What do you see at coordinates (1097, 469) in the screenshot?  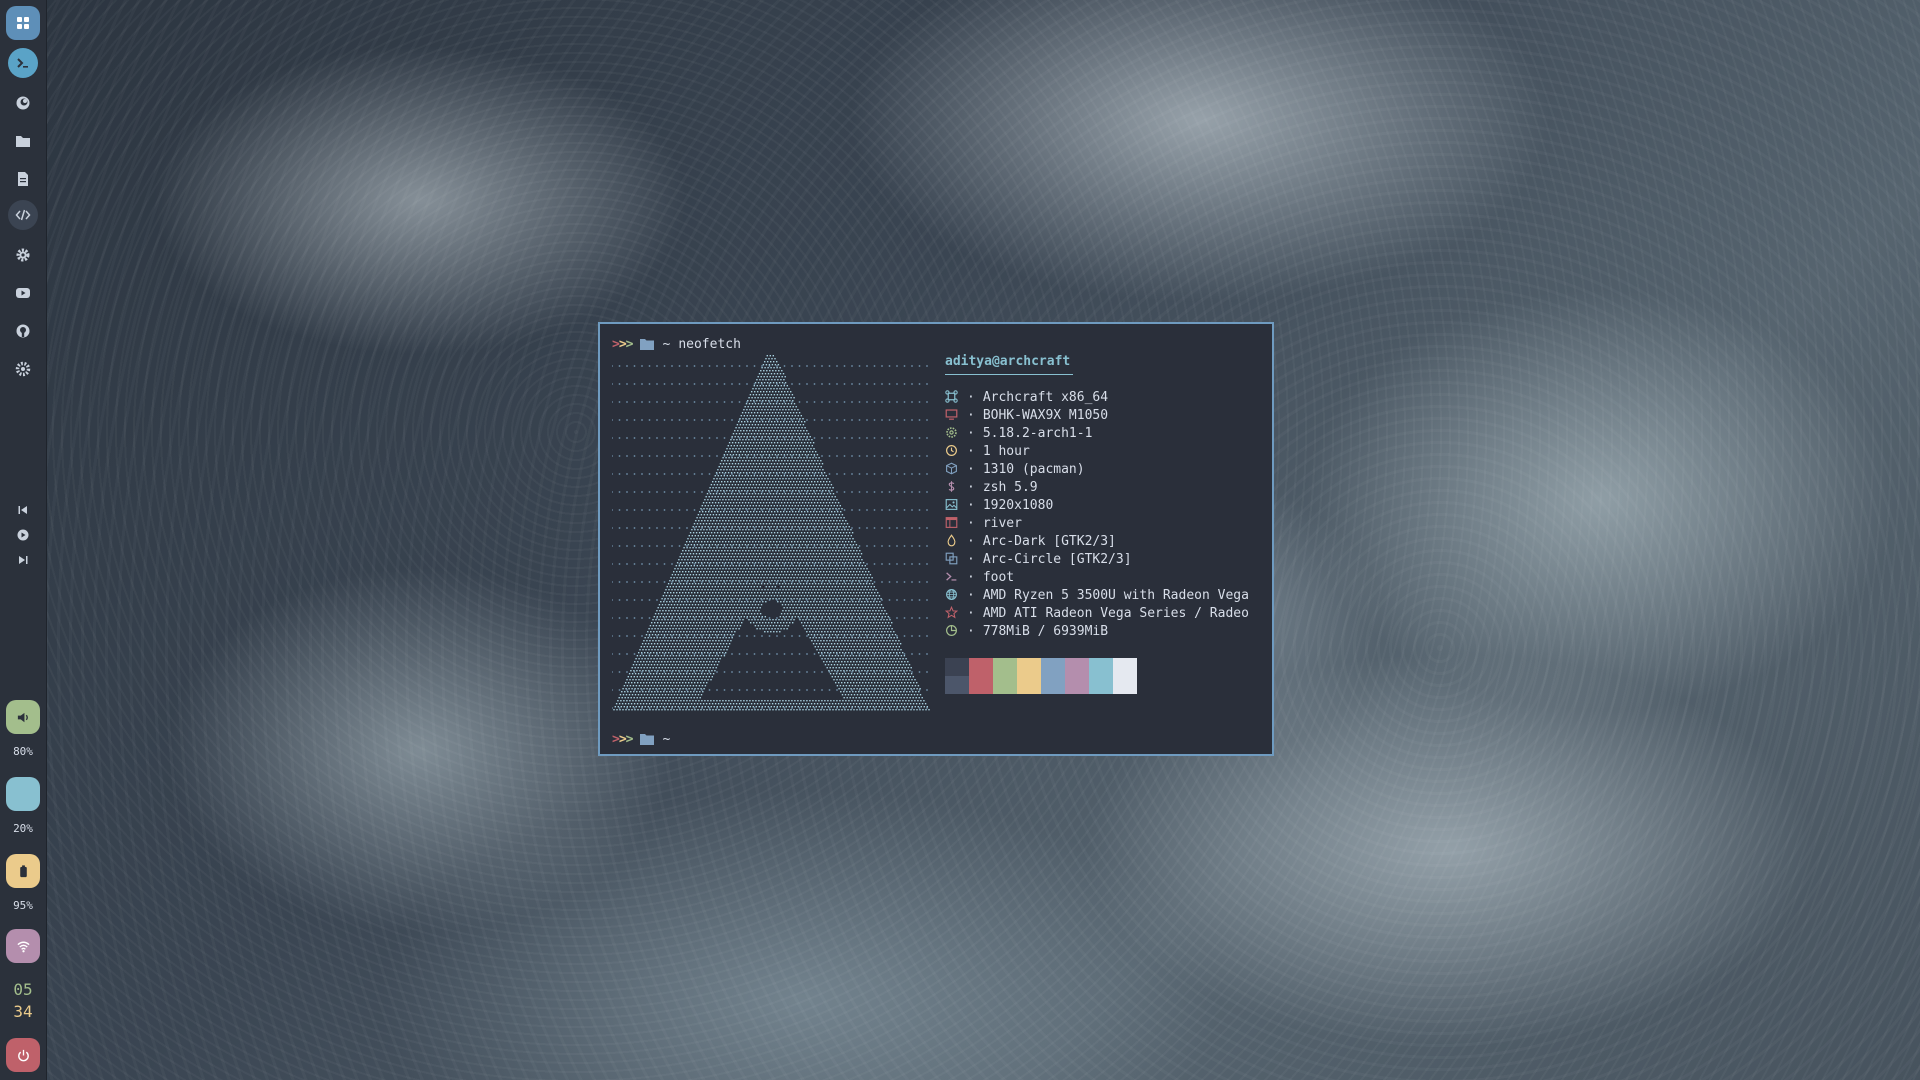 I see `info-row: · 1310 (pacman)` at bounding box center [1097, 469].